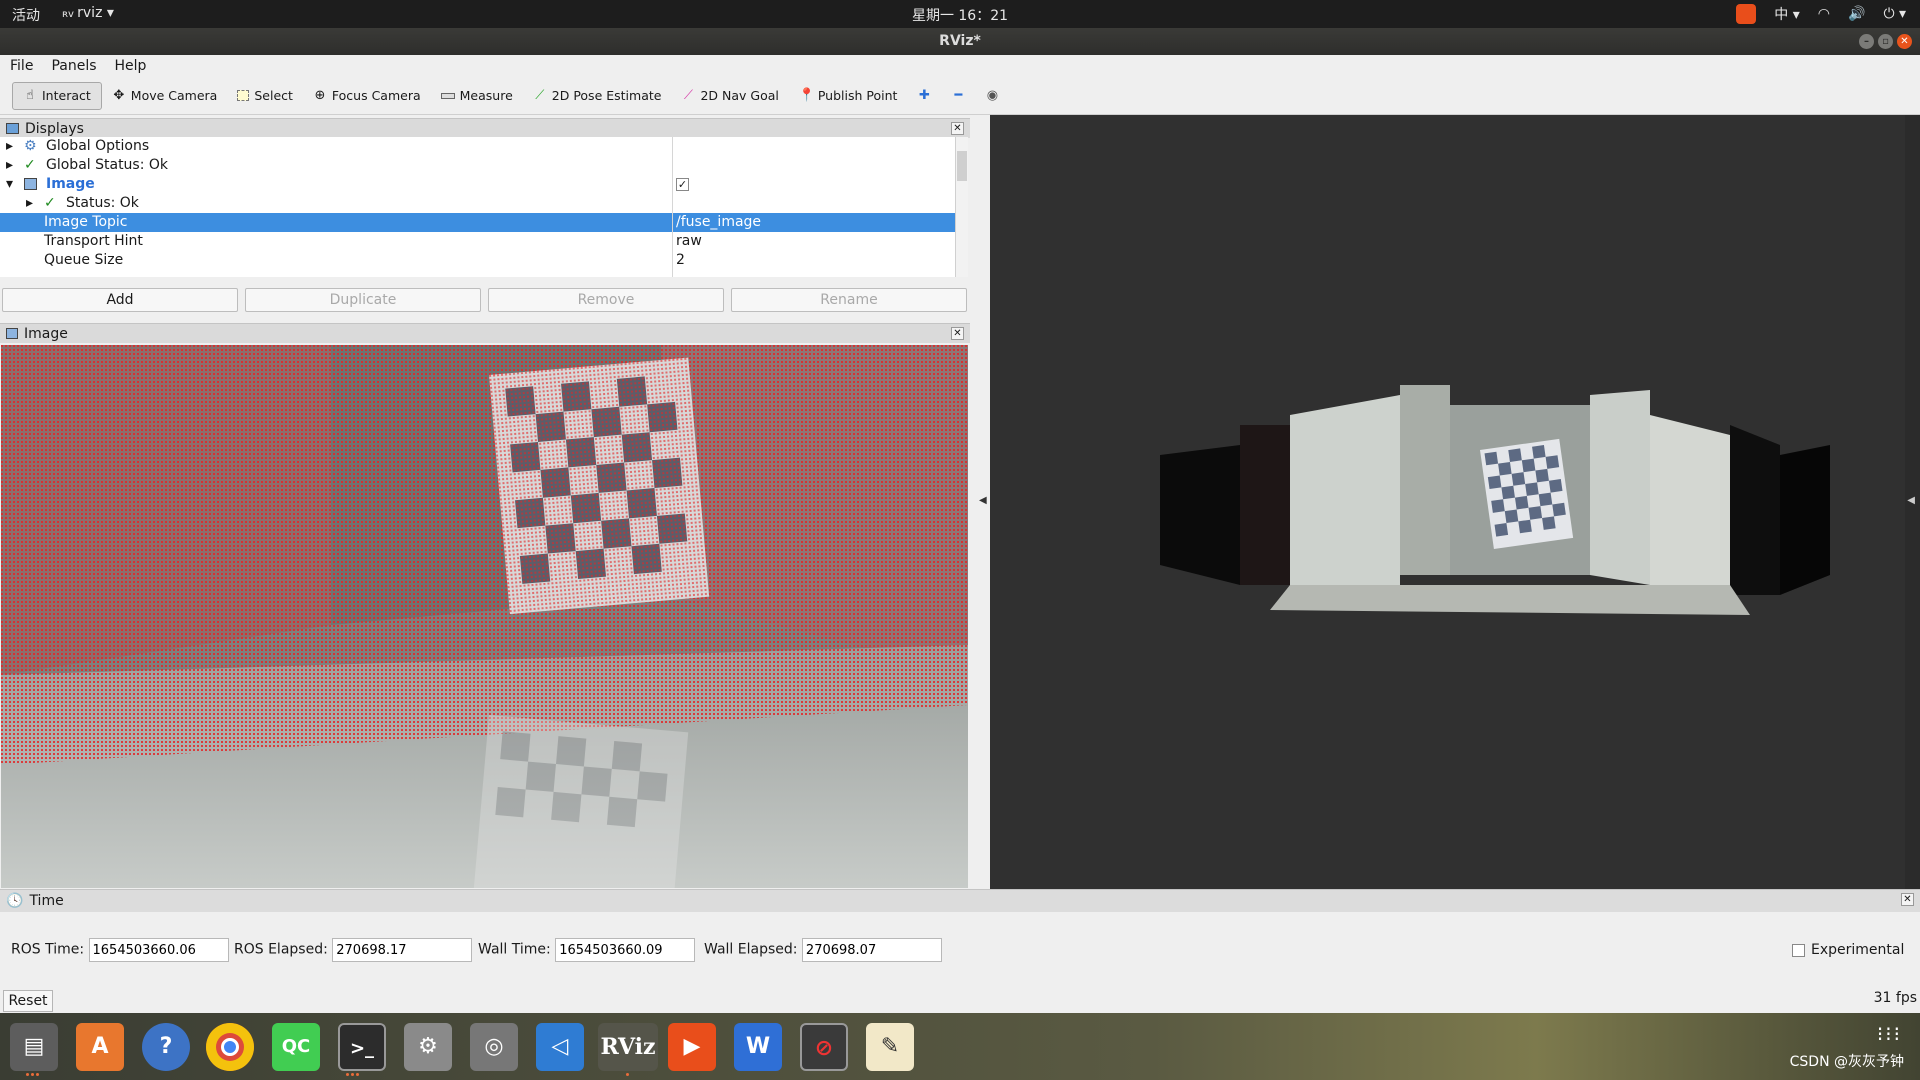  What do you see at coordinates (477, 96) in the screenshot?
I see `tool-measure: Measure` at bounding box center [477, 96].